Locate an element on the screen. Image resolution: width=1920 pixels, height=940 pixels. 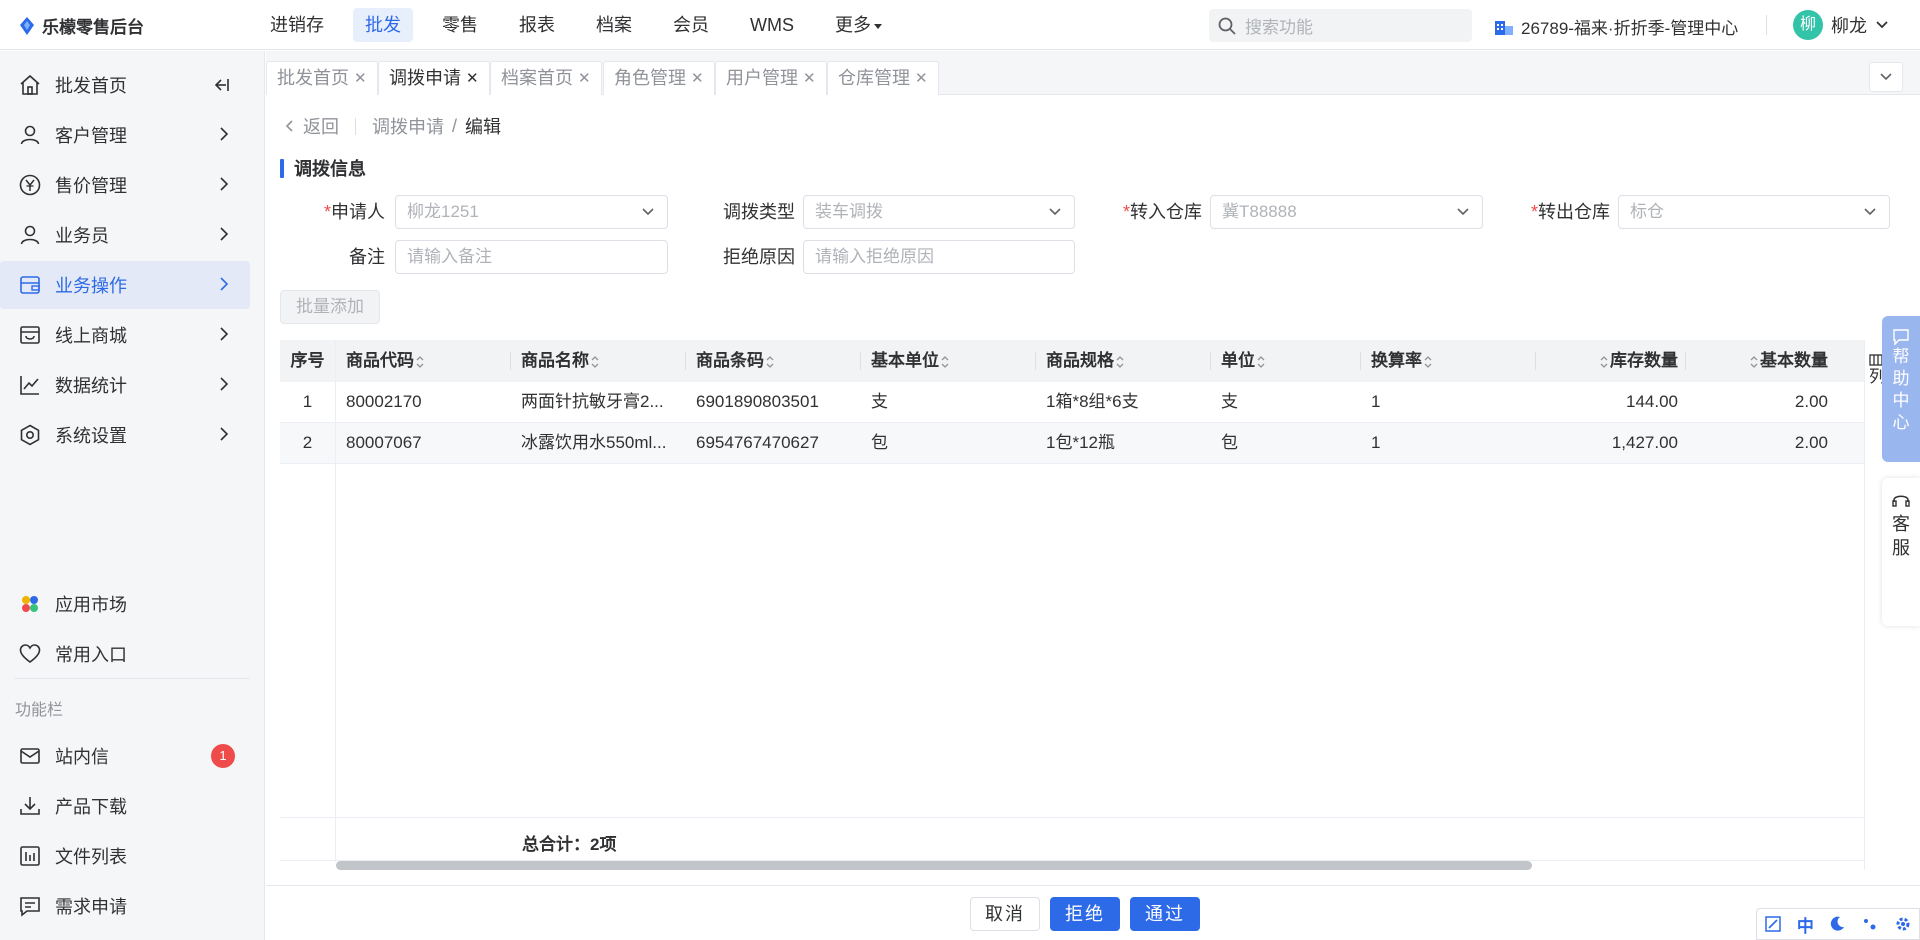
collapse-sidebar-icon is located at coordinates (221, 85).